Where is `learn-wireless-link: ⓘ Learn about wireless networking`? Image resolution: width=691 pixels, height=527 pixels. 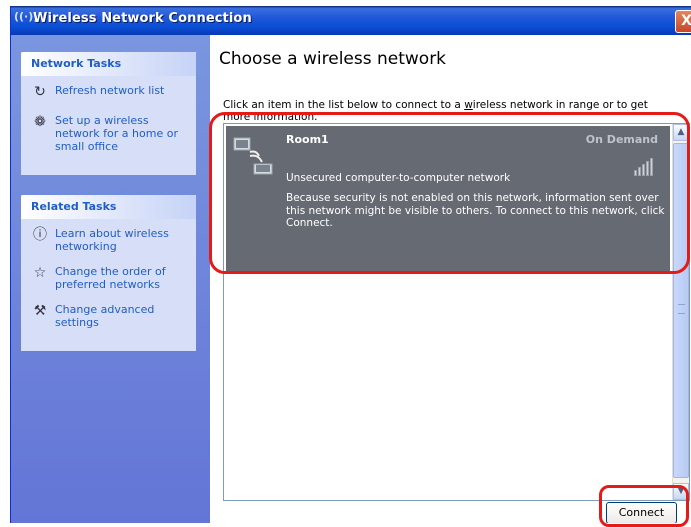 learn-wireless-link: ⓘ Learn about wireless networking is located at coordinates (110, 240).